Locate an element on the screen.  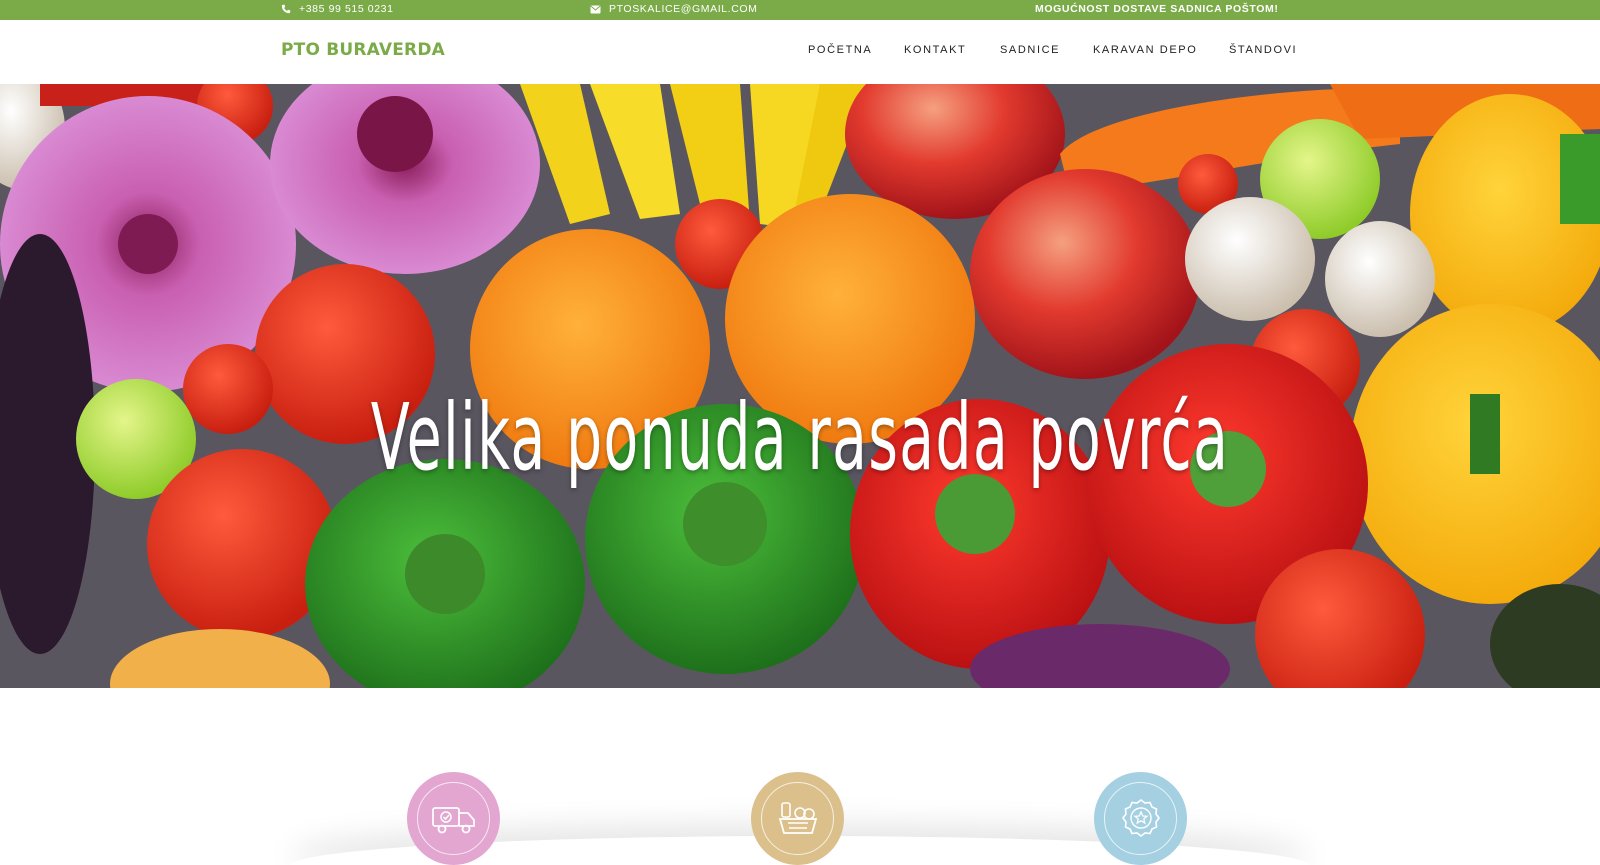
email-contact: PTOSKALICE@GMAIL.COM is located at coordinates (674, 9).